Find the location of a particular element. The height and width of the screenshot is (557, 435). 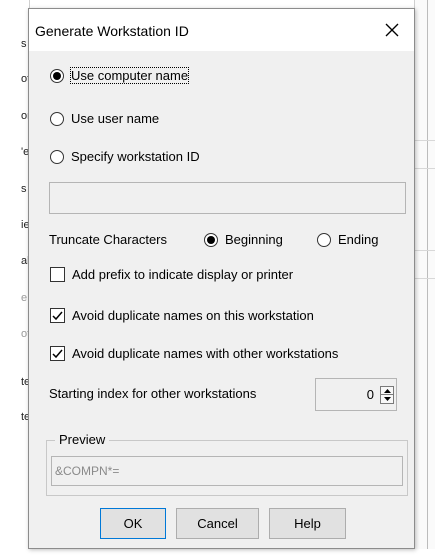

starting-index-value: 0 is located at coordinates (370, 394).